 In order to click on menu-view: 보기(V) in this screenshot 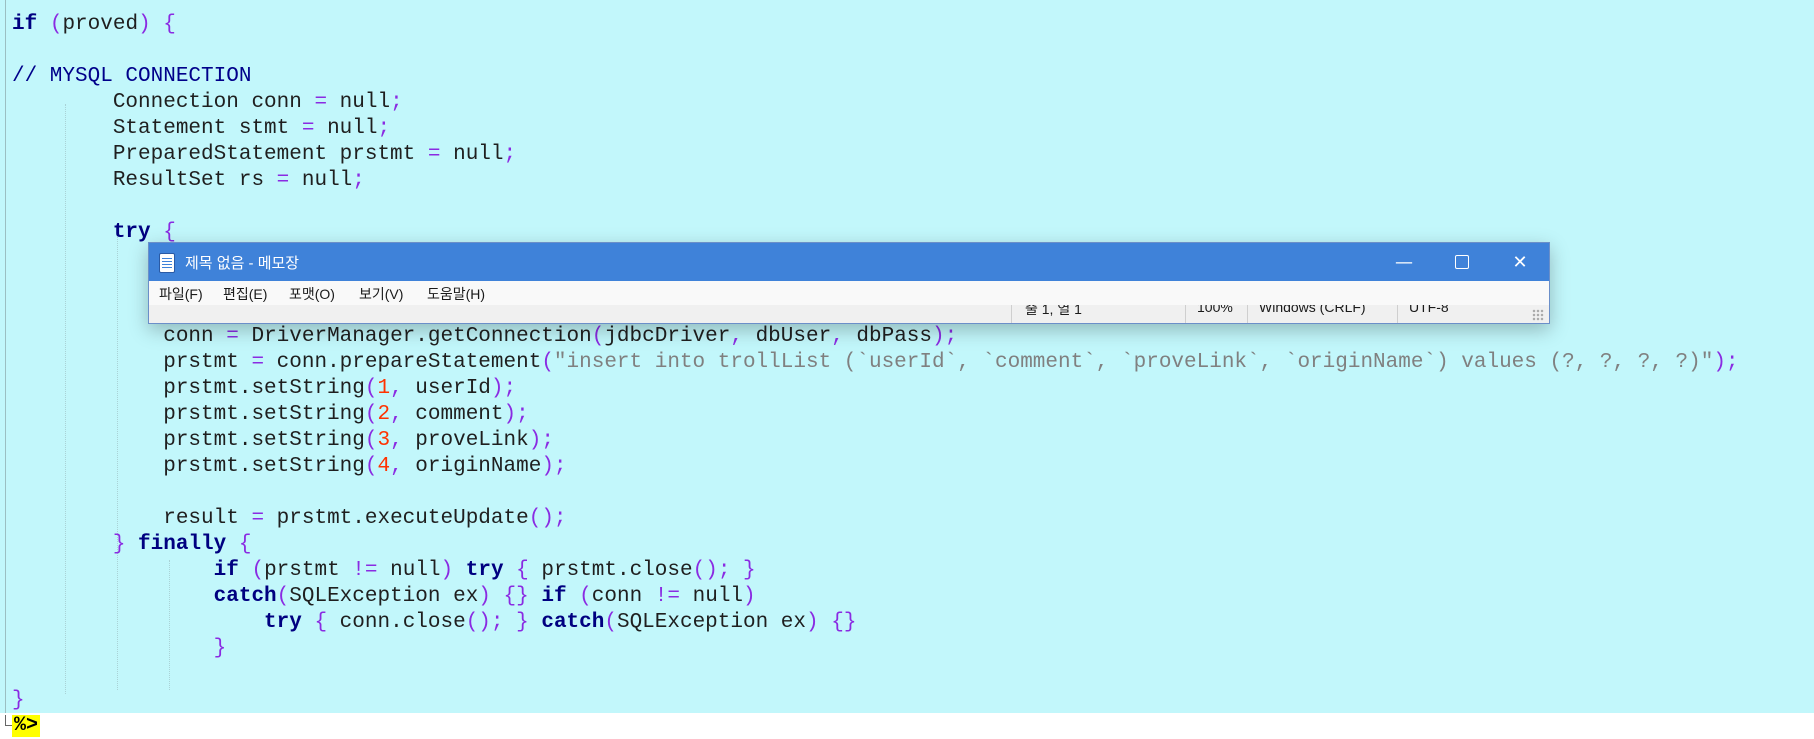, I will do `click(381, 294)`.